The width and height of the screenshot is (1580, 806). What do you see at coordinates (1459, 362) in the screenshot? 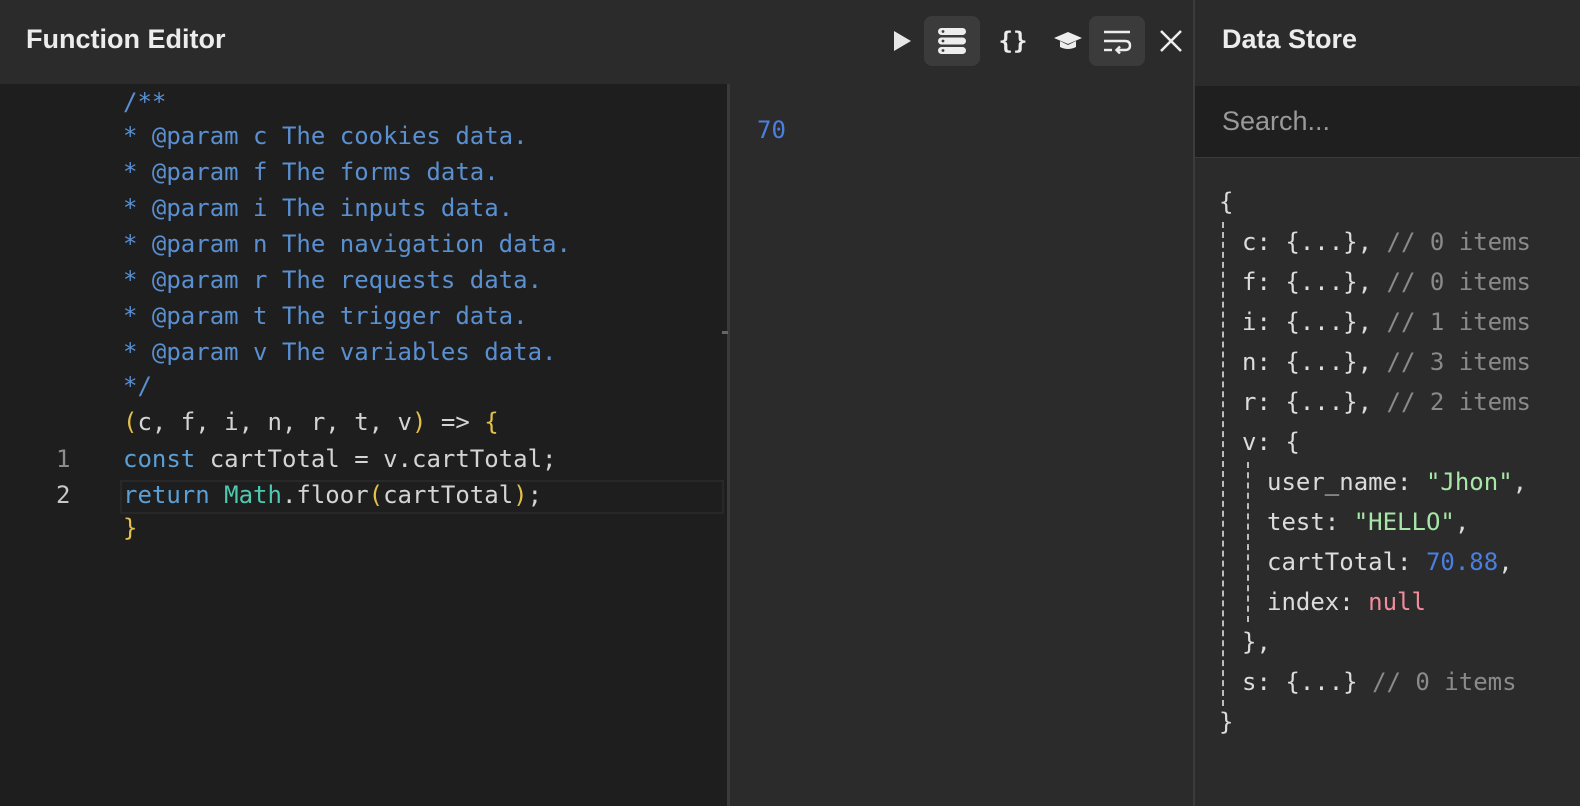
I see `tree-comment: // 3 items` at bounding box center [1459, 362].